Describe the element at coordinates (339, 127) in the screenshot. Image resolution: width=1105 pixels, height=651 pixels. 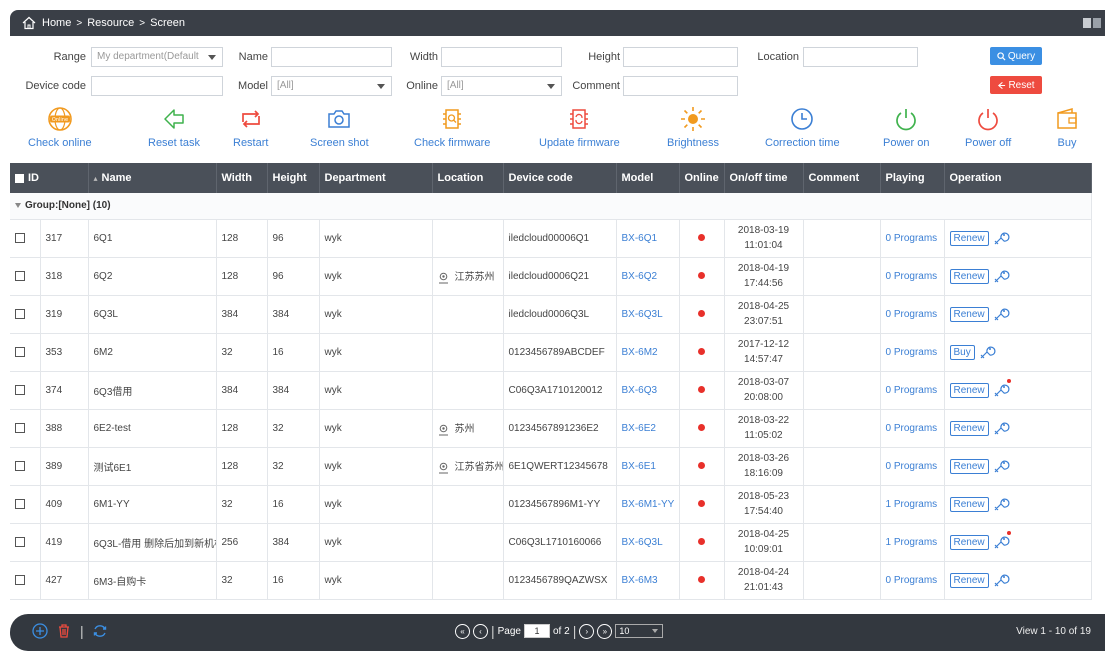
I see `screen-shot-button: Screen shot` at that location.